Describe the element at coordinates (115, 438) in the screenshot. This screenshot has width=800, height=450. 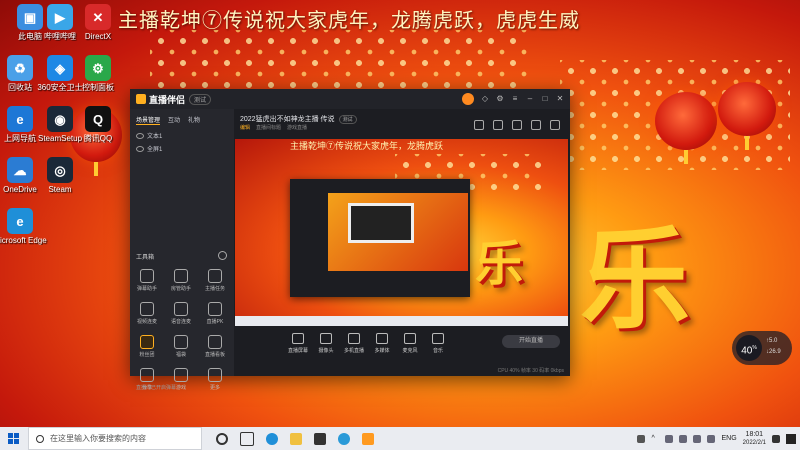
I see `taskbar-search: 在这里输入你要搜索的内容` at that location.